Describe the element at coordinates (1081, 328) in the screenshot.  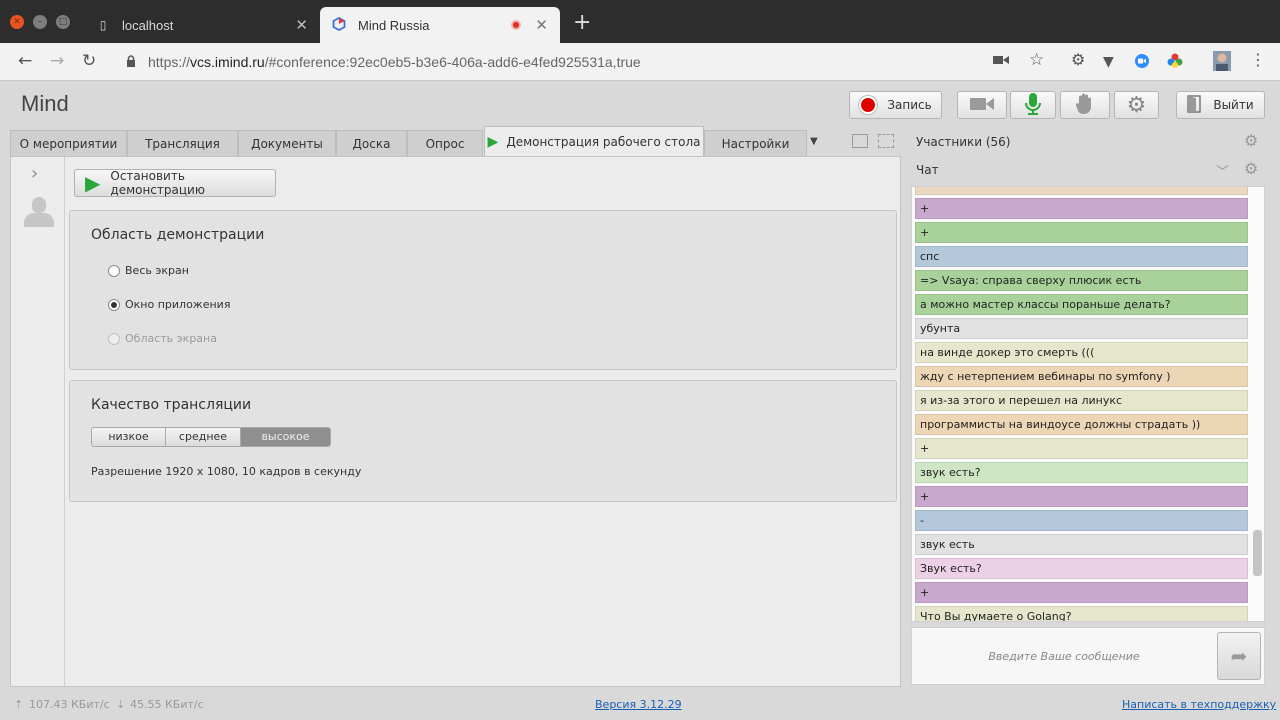
I see `chat-message: убунта` at that location.